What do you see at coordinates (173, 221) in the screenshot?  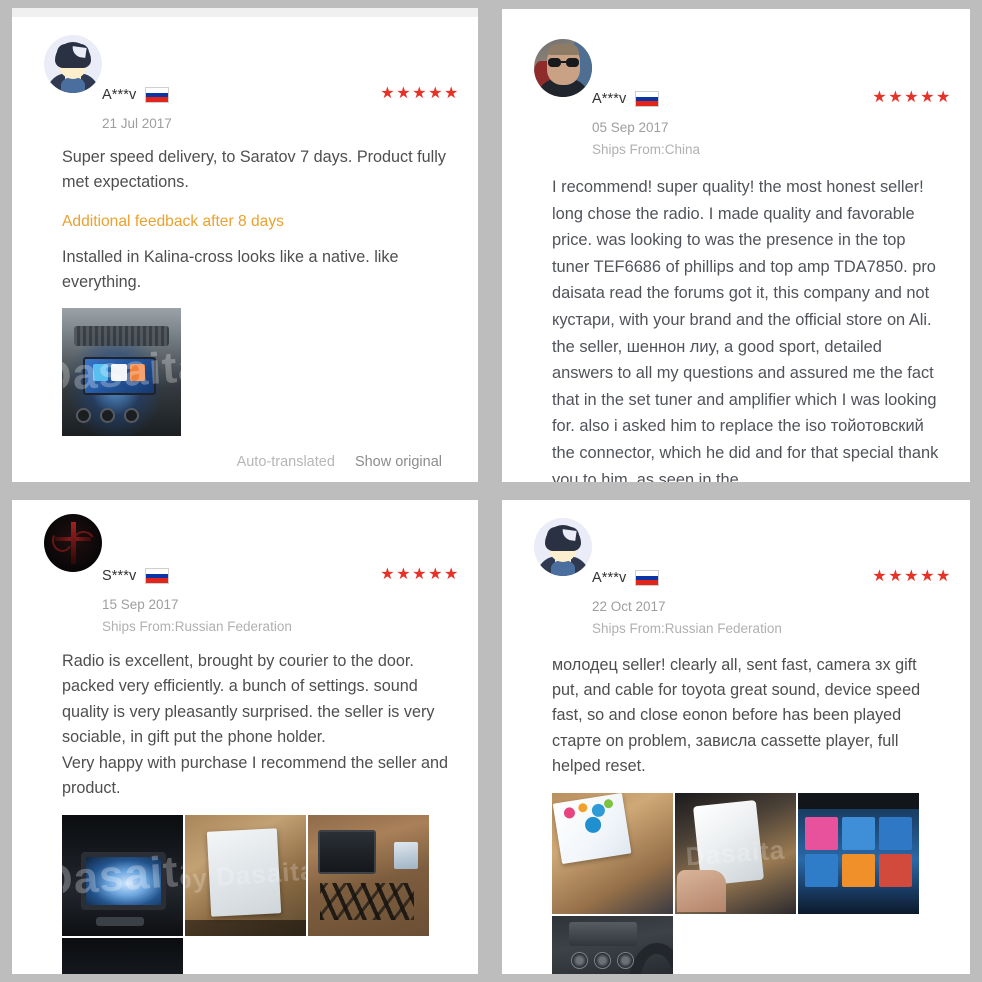 I see `additional-feedback-label: Additional feedback after 8 days` at bounding box center [173, 221].